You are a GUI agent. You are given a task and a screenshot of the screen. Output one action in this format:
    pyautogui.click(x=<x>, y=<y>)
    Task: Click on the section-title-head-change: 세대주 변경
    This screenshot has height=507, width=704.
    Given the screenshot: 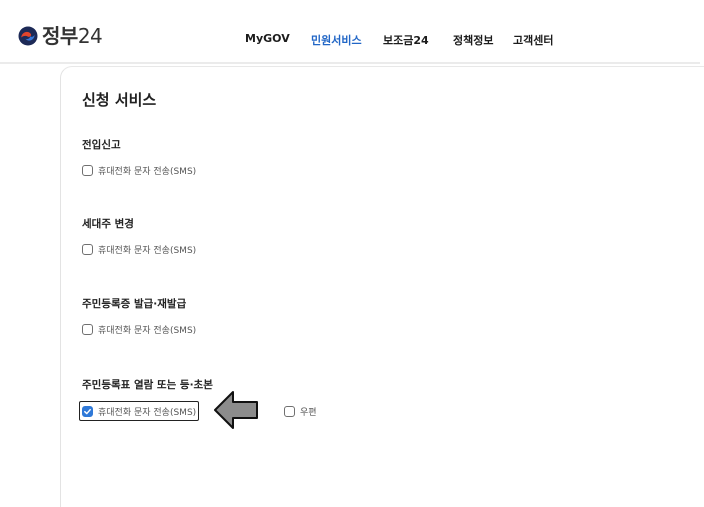 What is the action you would take?
    pyautogui.click(x=108, y=224)
    